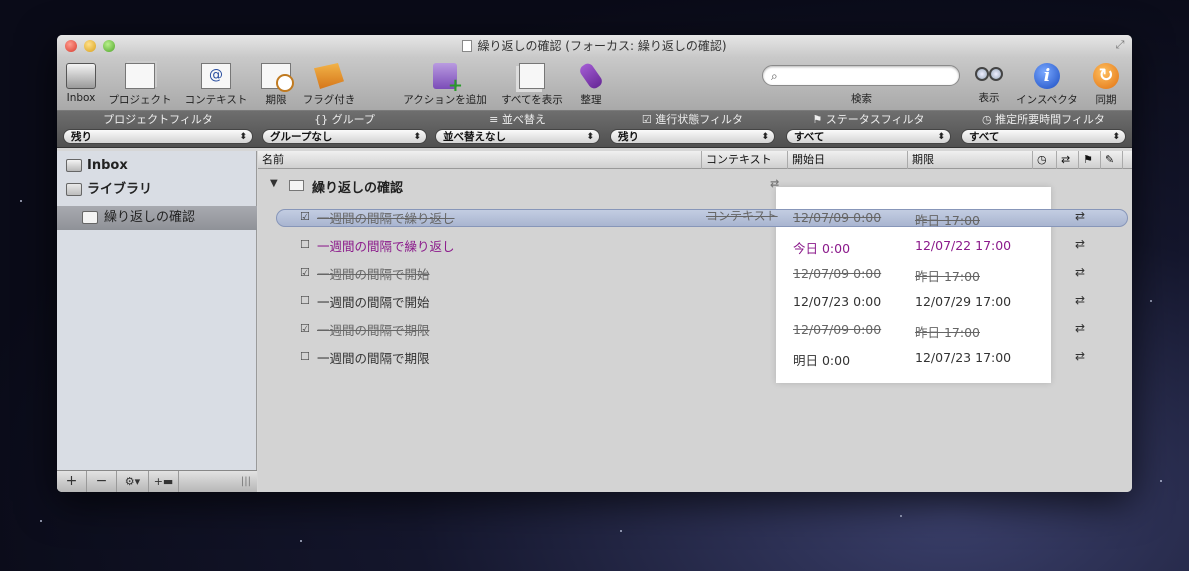 The width and height of the screenshot is (1189, 571). I want to click on search-input: ⌕, so click(861, 75).